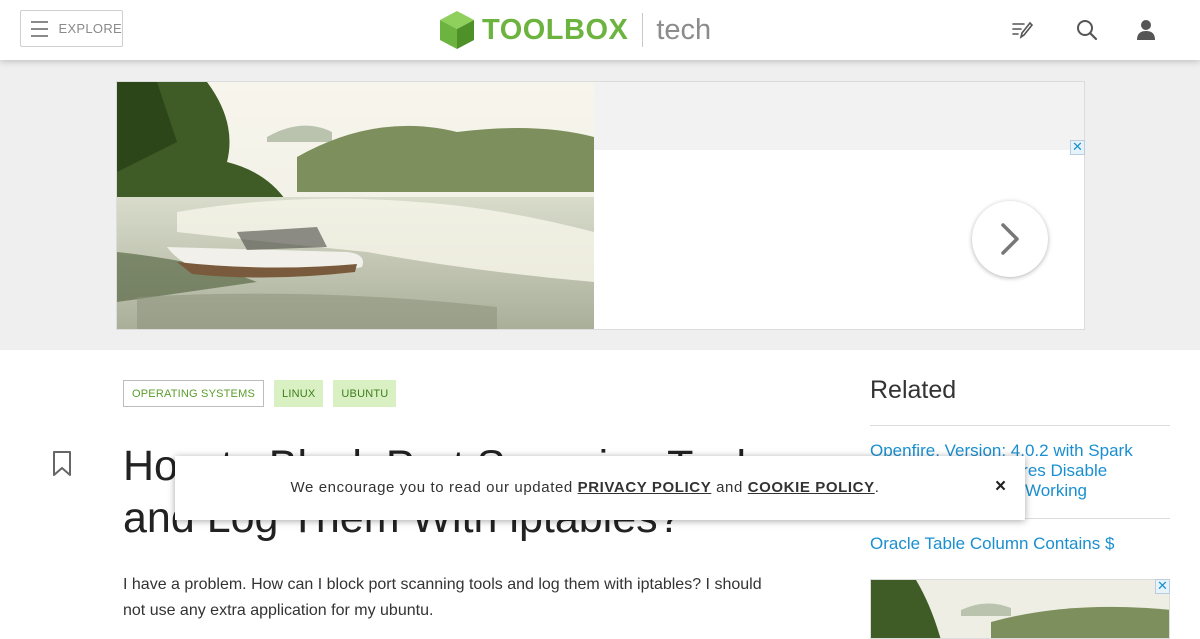  What do you see at coordinates (913, 390) in the screenshot?
I see `related-heading: Related` at bounding box center [913, 390].